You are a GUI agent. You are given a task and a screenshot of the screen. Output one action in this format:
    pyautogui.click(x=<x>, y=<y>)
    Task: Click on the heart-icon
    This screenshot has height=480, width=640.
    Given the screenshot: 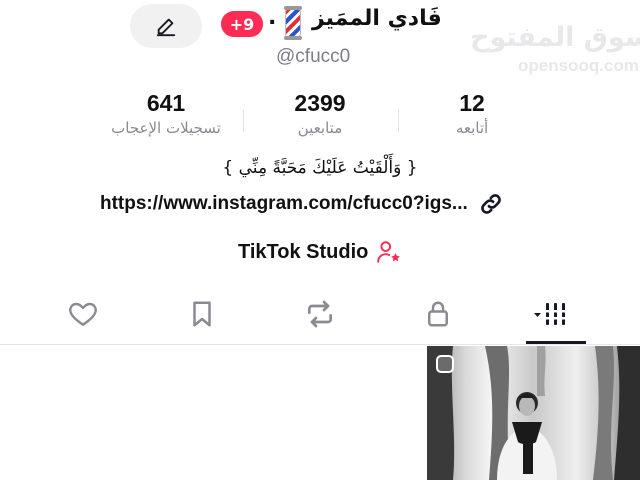 What is the action you would take?
    pyautogui.click(x=83, y=314)
    